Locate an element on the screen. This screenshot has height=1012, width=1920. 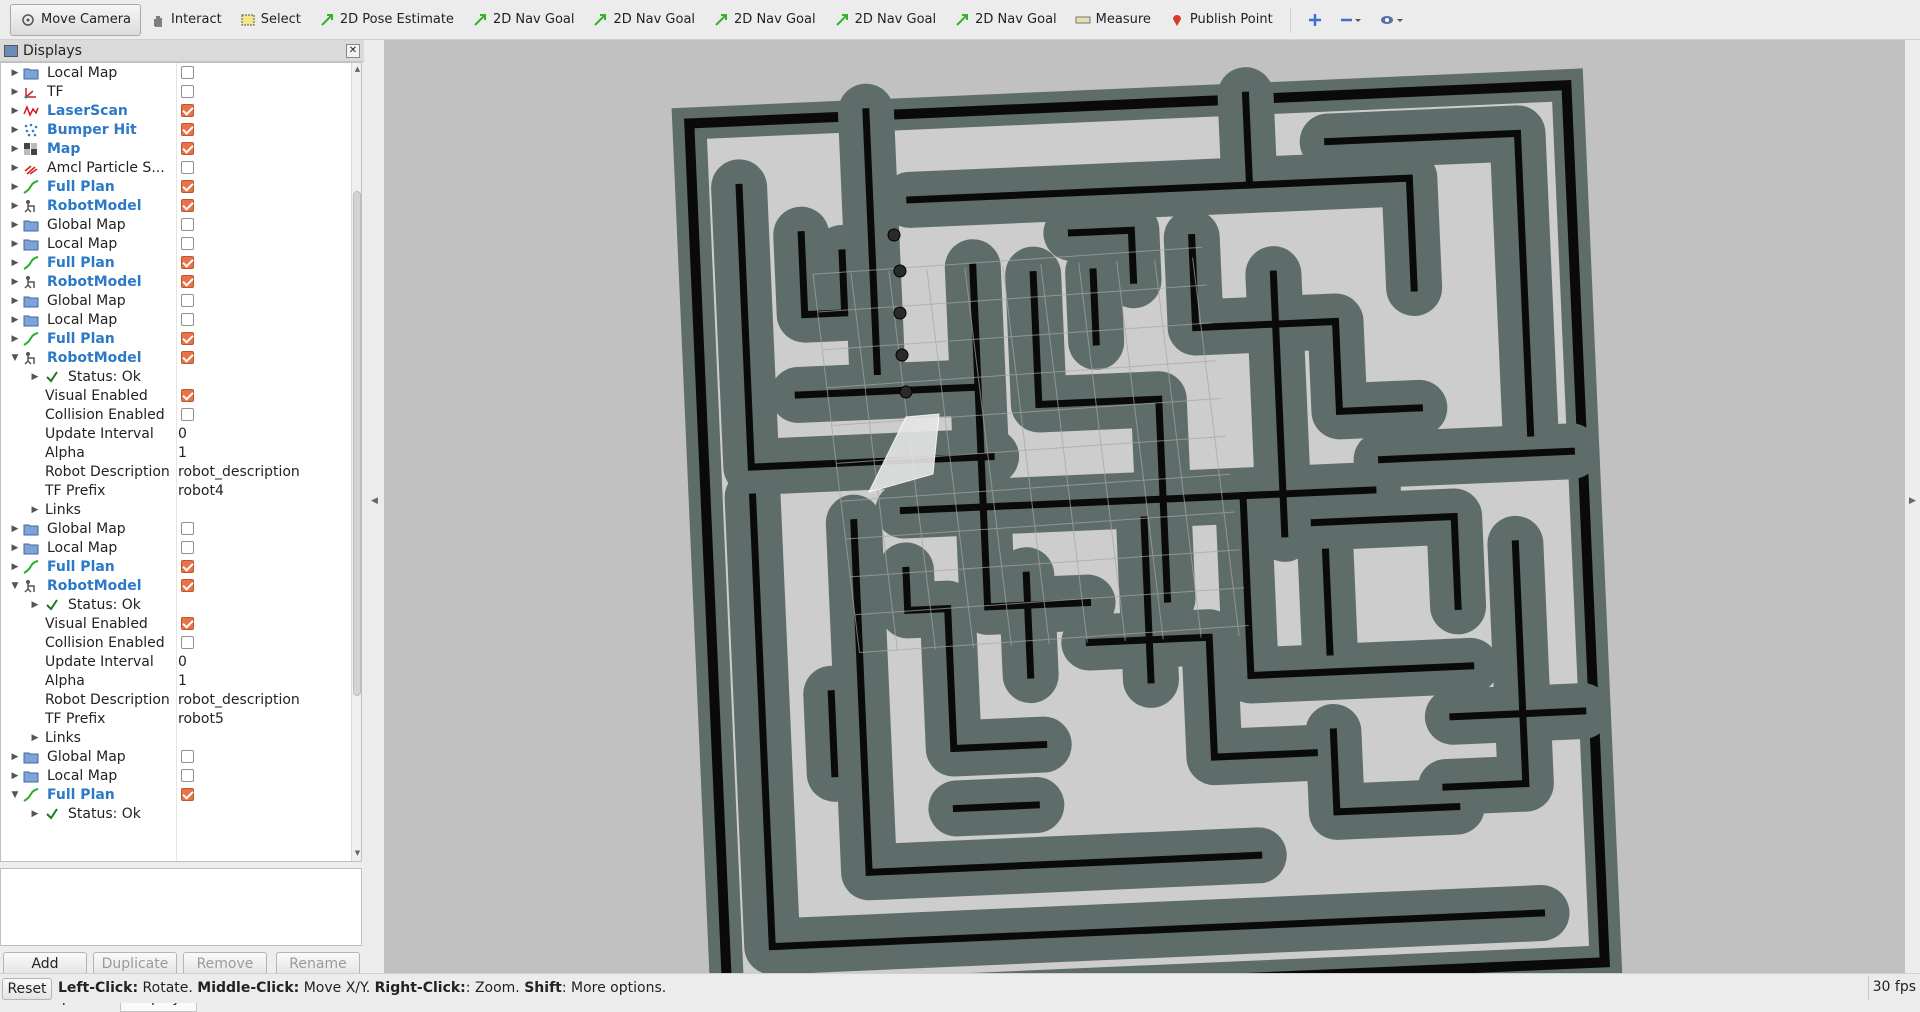
scroll-down-icon: ▼ is located at coordinates (357, 853).